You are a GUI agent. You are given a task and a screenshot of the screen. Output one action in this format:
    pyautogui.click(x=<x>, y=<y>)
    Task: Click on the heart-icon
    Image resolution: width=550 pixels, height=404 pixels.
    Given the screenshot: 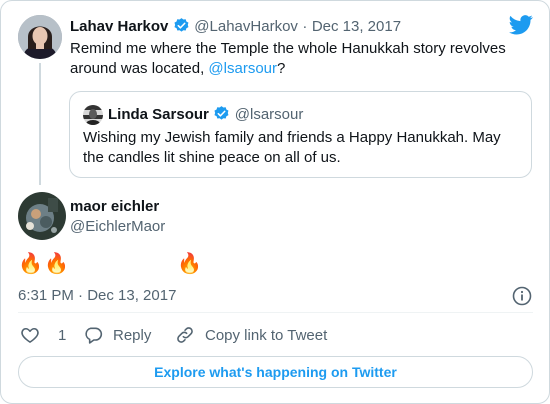 What is the action you would take?
    pyautogui.click(x=30, y=335)
    